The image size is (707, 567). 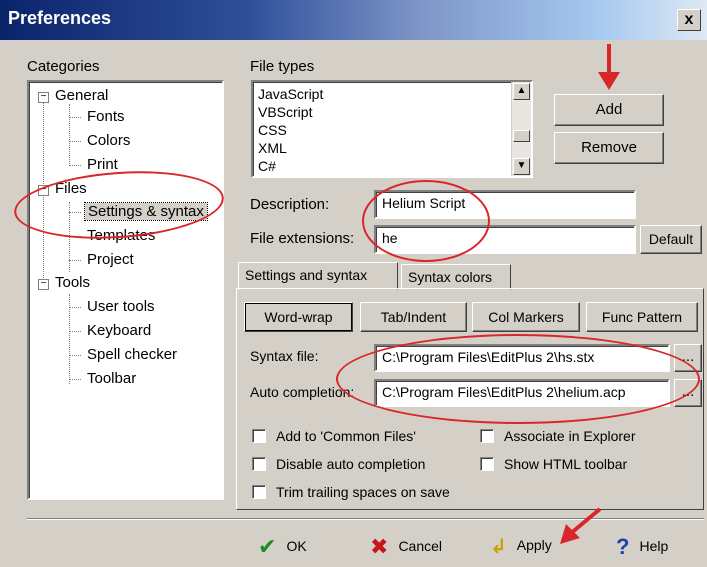 What do you see at coordinates (505, 239) in the screenshot?
I see `file-extensions-input: he` at bounding box center [505, 239].